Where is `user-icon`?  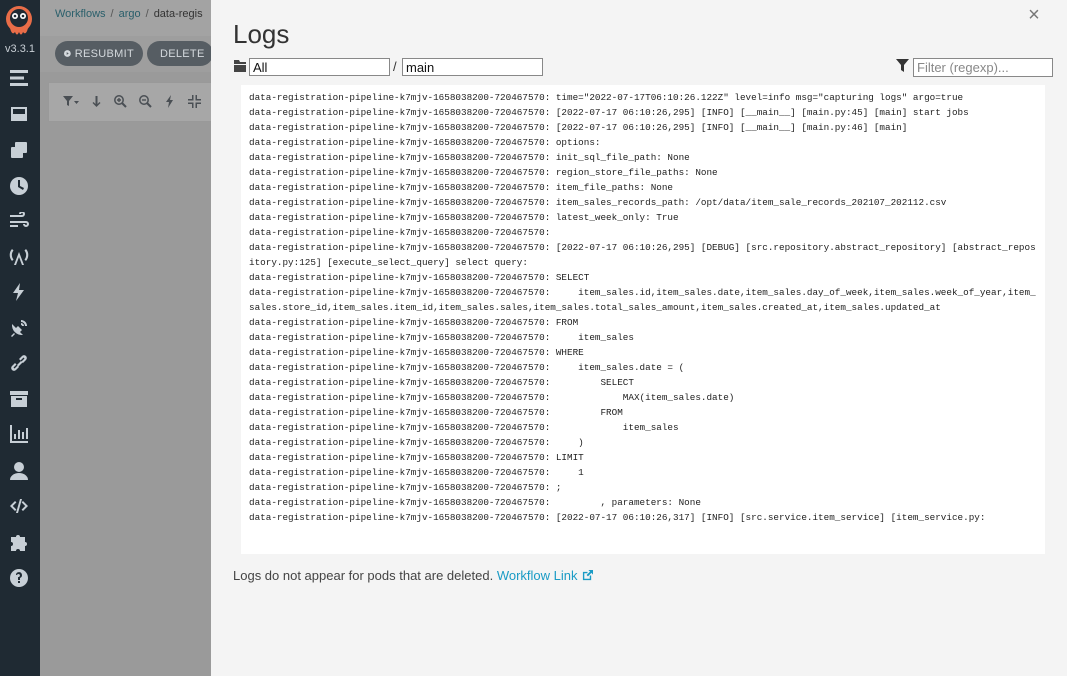
user-icon is located at coordinates (19, 471).